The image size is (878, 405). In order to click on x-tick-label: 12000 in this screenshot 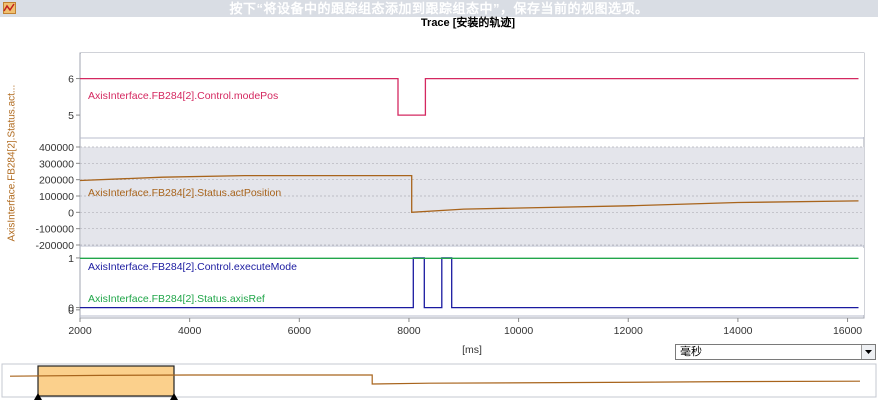, I will do `click(628, 331)`.